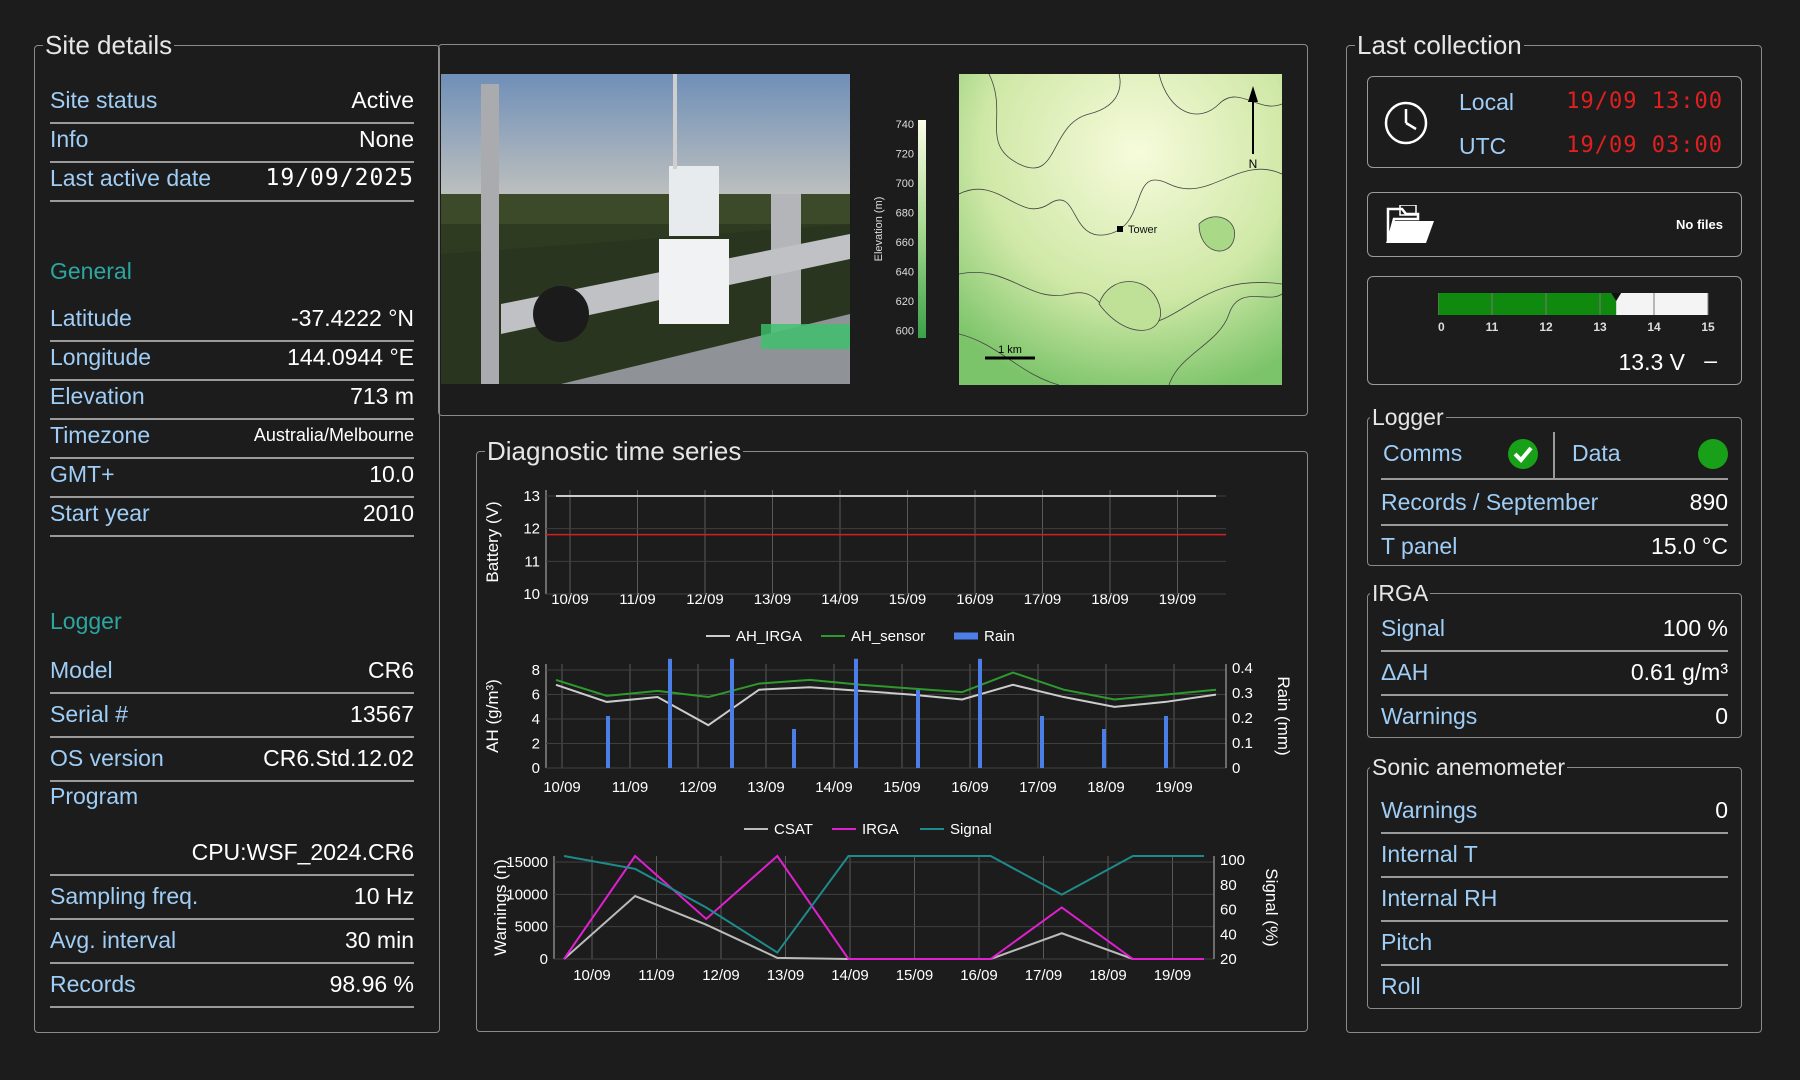 The height and width of the screenshot is (1080, 1800). Describe the element at coordinates (1228, 910) in the screenshot. I see `y2-tick-label: 60` at that location.